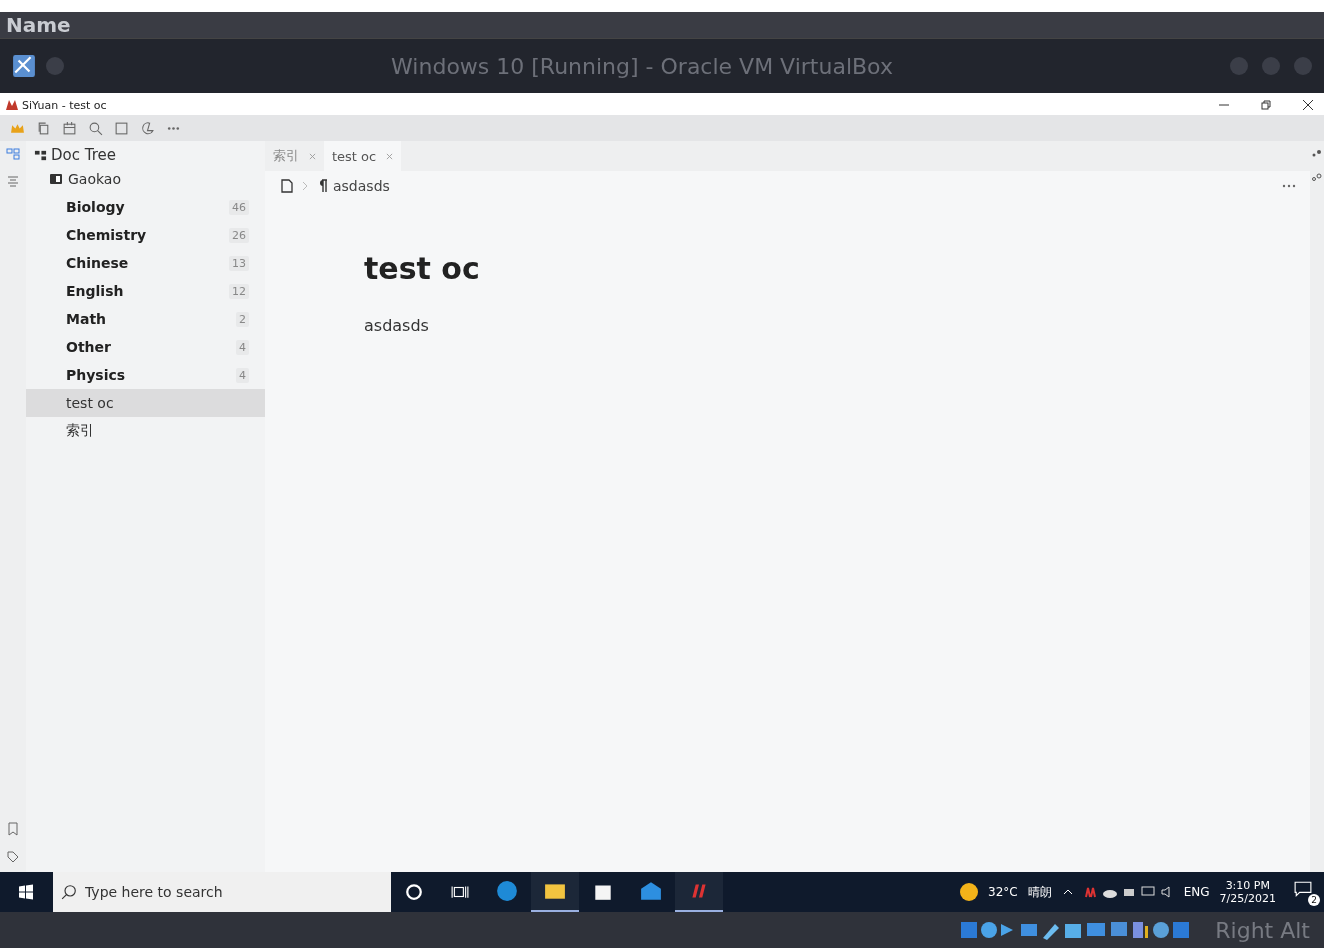 This screenshot has width=1324, height=948. Describe the element at coordinates (121, 128) in the screenshot. I see `square-icon` at that location.